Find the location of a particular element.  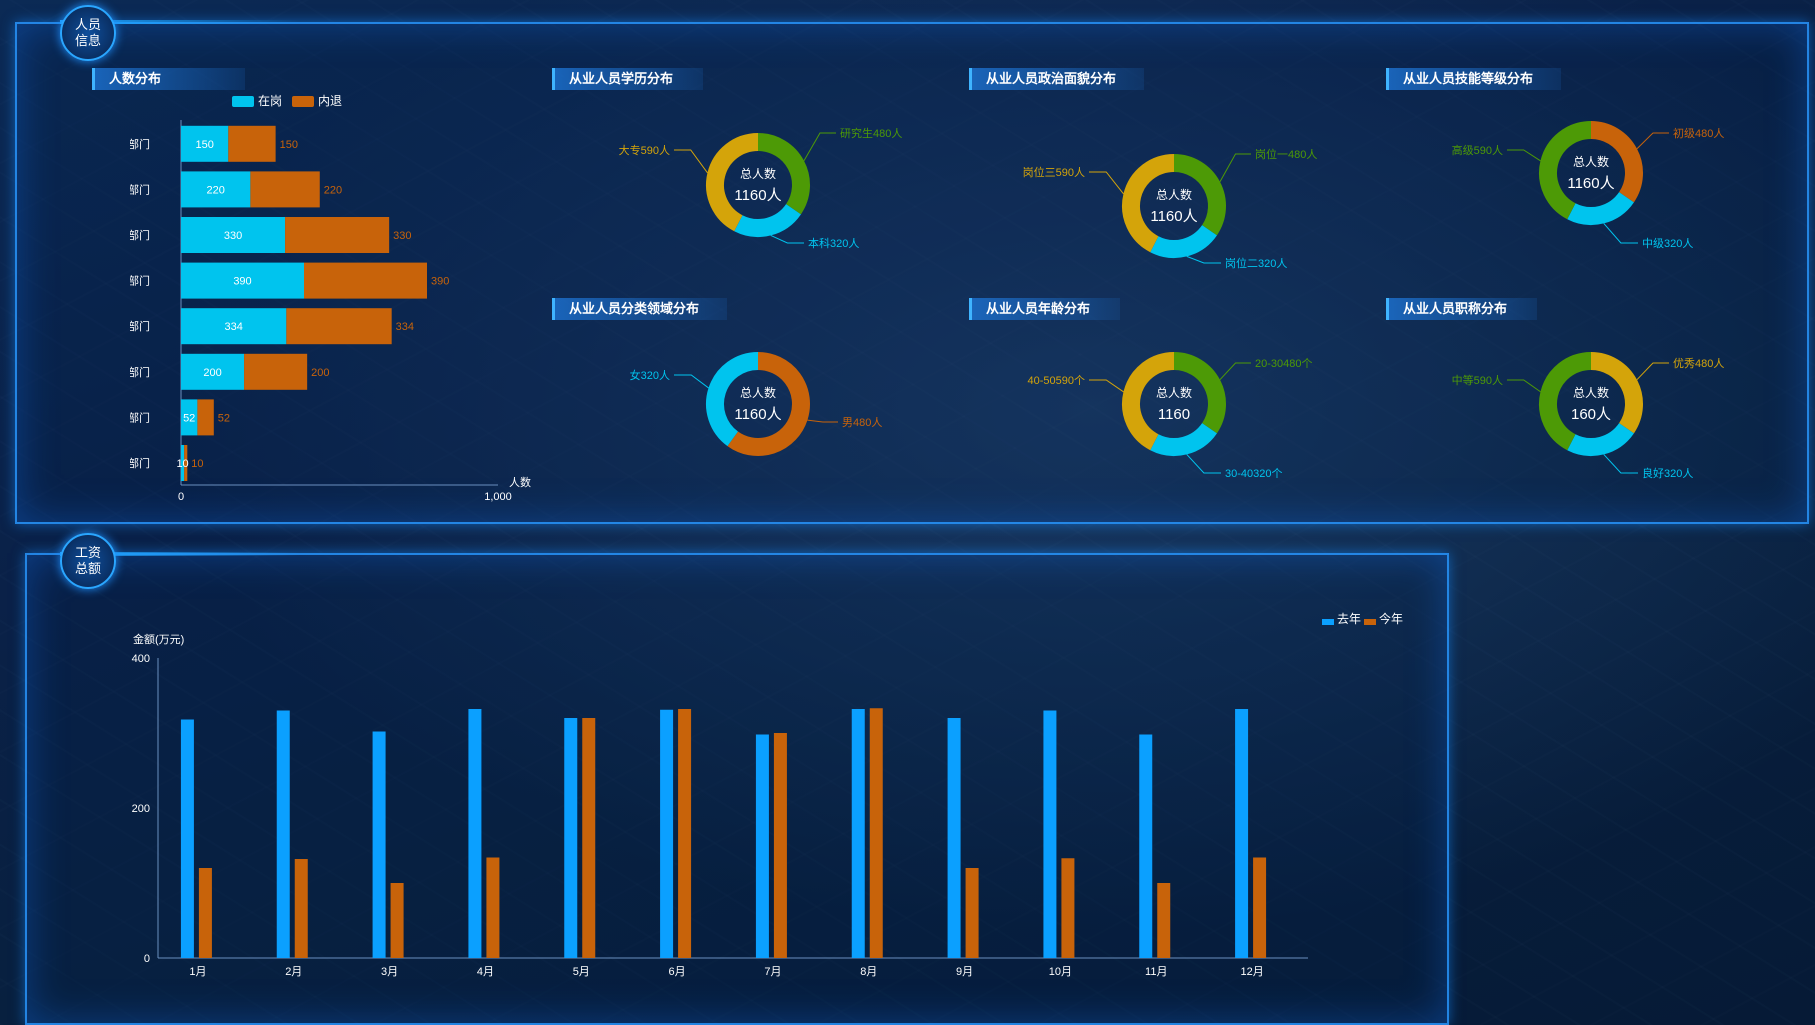

donut-segment-label: 20-30480个 is located at coordinates (1284, 363).